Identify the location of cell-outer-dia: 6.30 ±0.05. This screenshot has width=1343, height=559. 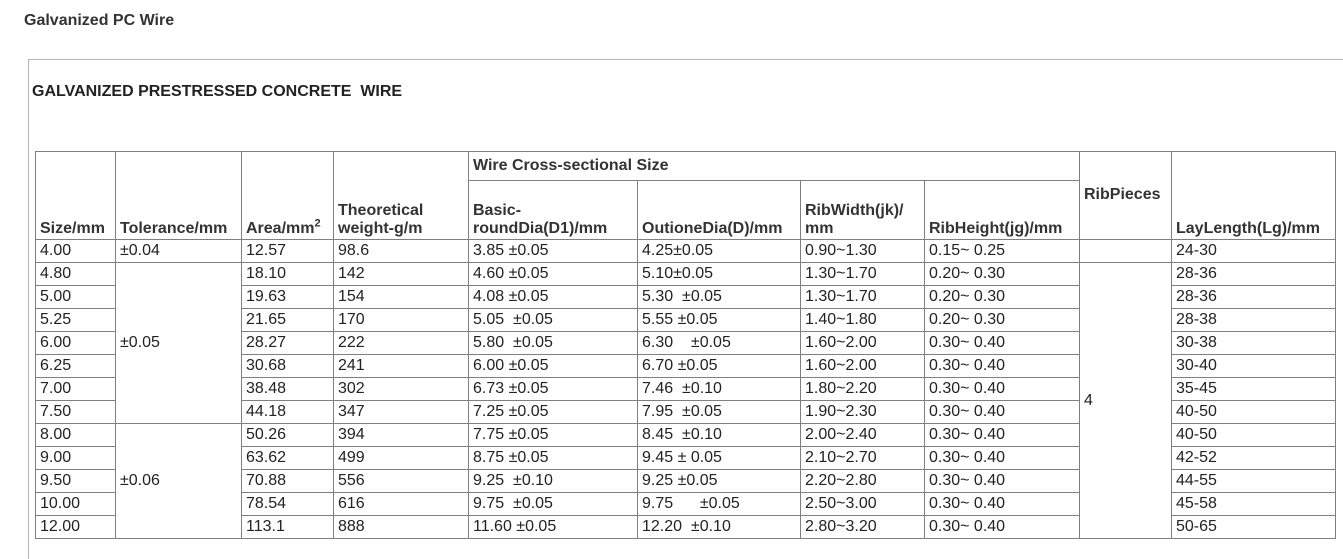
(719, 343).